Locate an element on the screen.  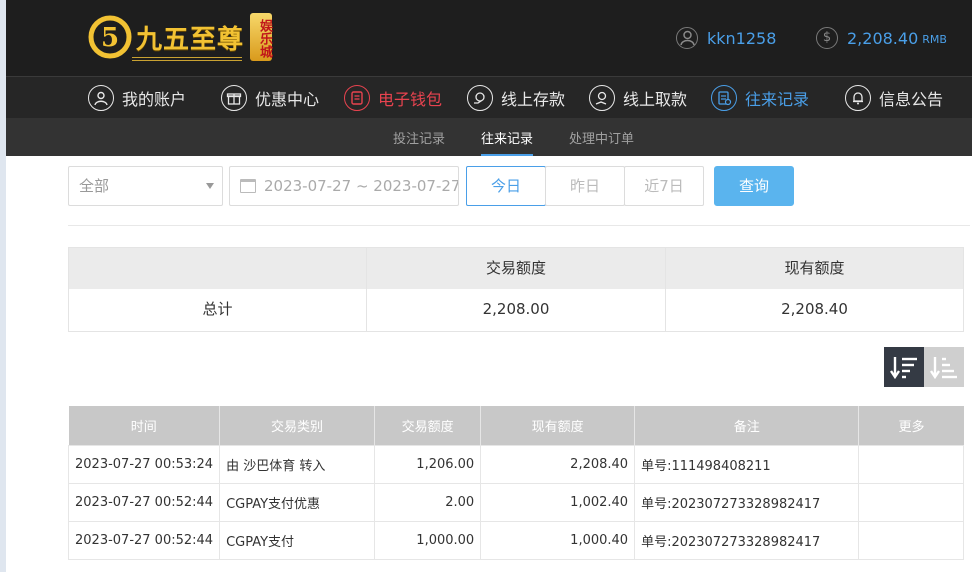
calendar-icon is located at coordinates (248, 186).